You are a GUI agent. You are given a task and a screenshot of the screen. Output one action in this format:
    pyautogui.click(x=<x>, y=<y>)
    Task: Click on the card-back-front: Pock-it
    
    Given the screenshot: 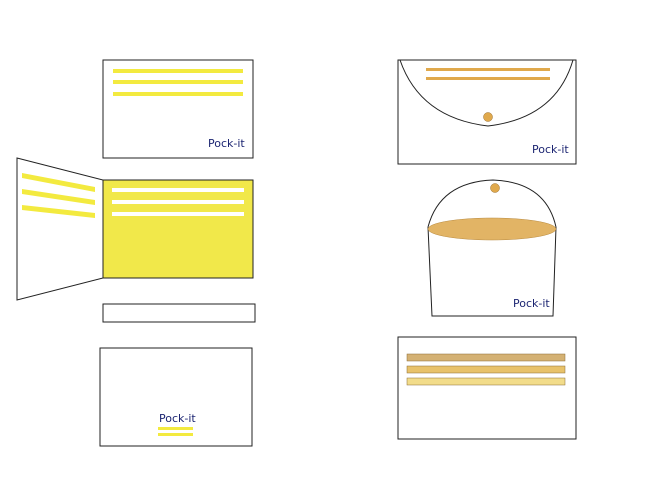 What is the action you would take?
    pyautogui.click(x=176, y=397)
    